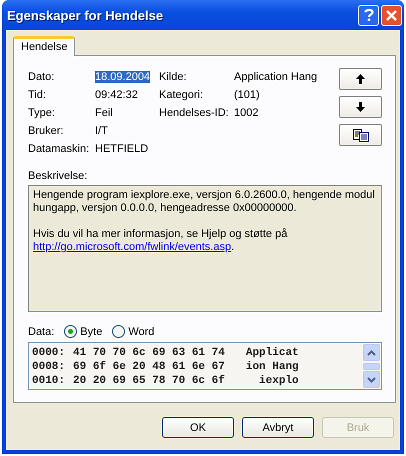 This screenshot has height=456, width=406. What do you see at coordinates (122, 77) in the screenshot?
I see `field-value: 18.09.2004` at bounding box center [122, 77].